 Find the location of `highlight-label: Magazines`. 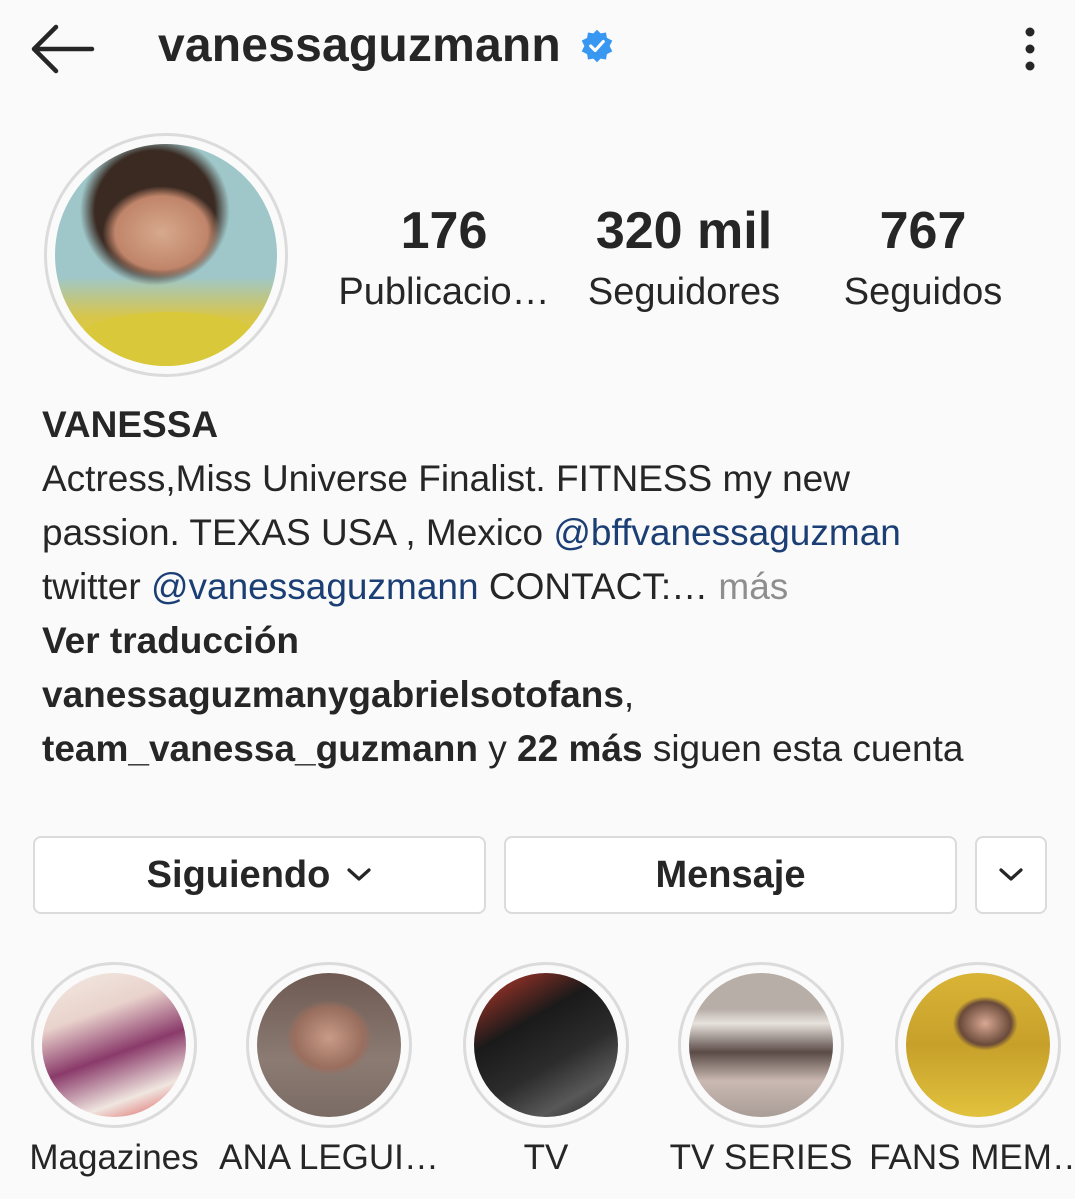

highlight-label: Magazines is located at coordinates (114, 1157).